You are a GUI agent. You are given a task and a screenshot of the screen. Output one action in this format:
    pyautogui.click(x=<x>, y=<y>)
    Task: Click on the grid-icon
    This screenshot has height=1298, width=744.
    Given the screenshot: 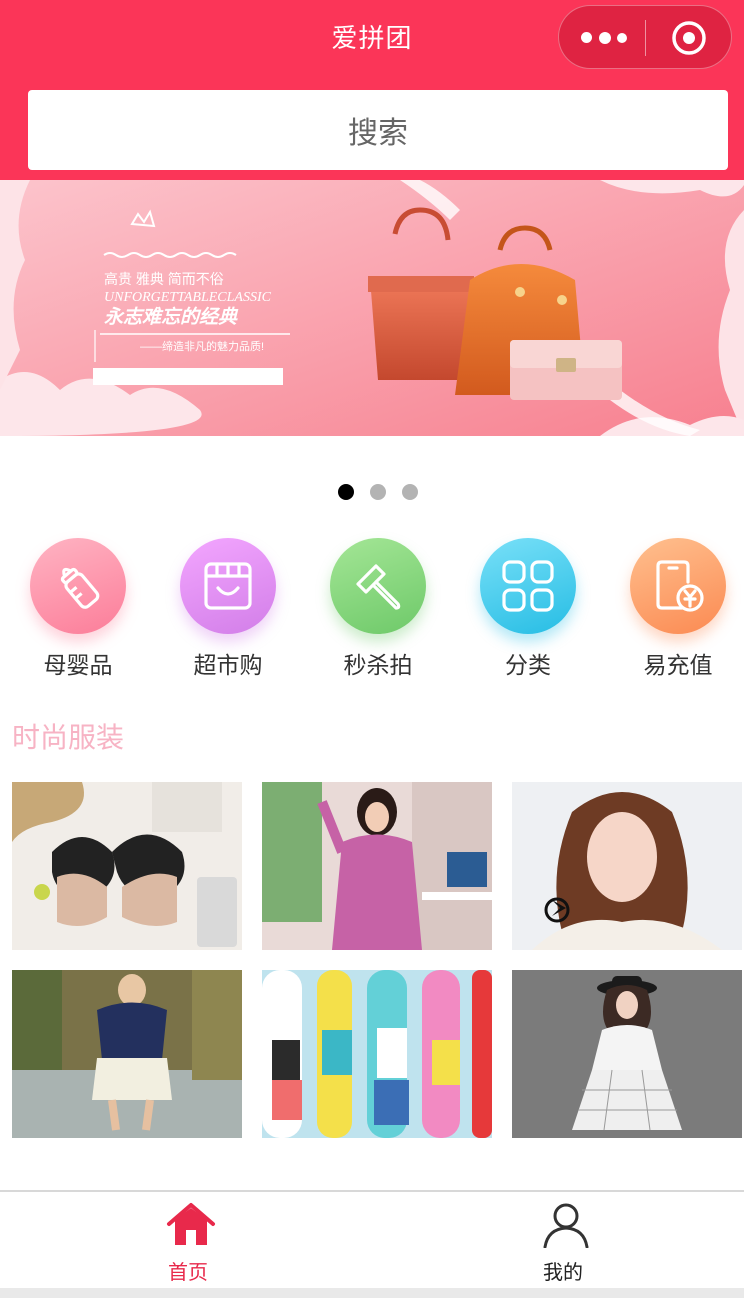 What is the action you would take?
    pyautogui.click(x=528, y=586)
    